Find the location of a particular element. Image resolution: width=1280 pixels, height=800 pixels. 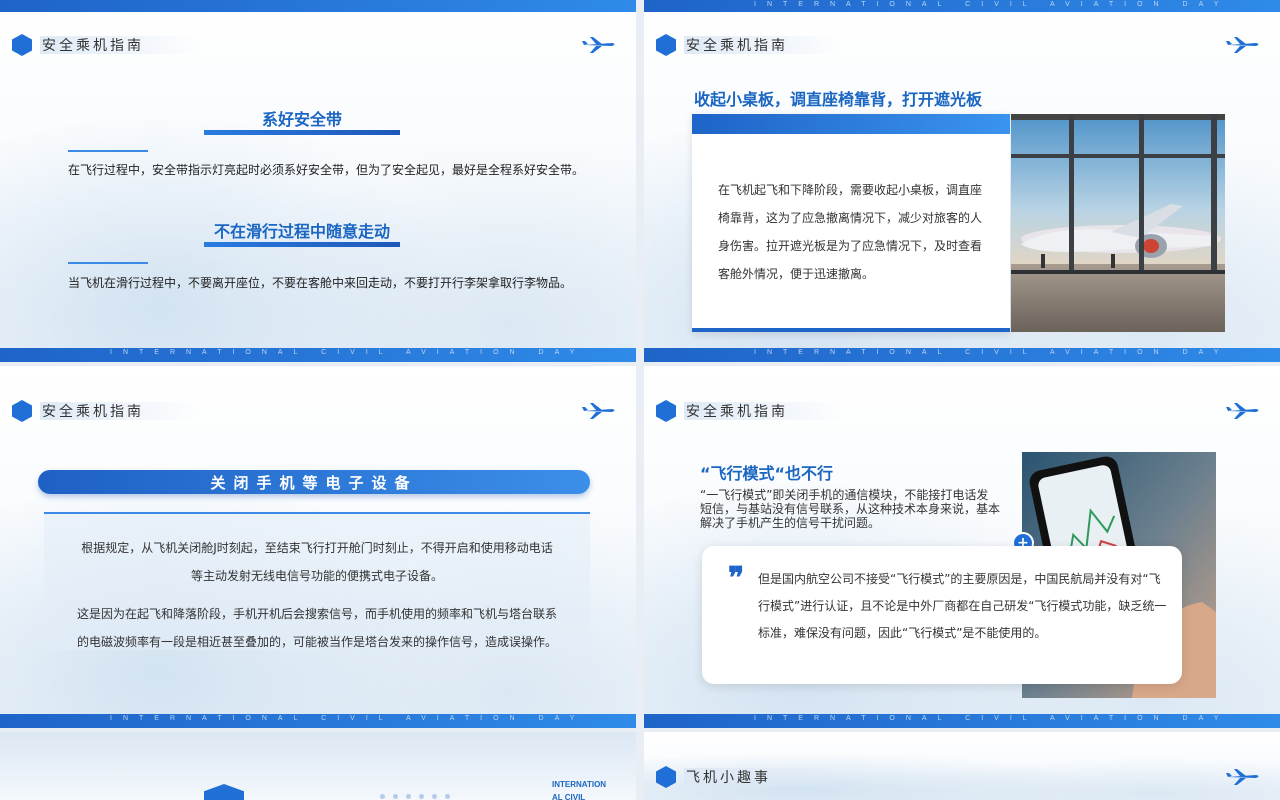

section-title: 飞机小趣事 is located at coordinates (728, 778).